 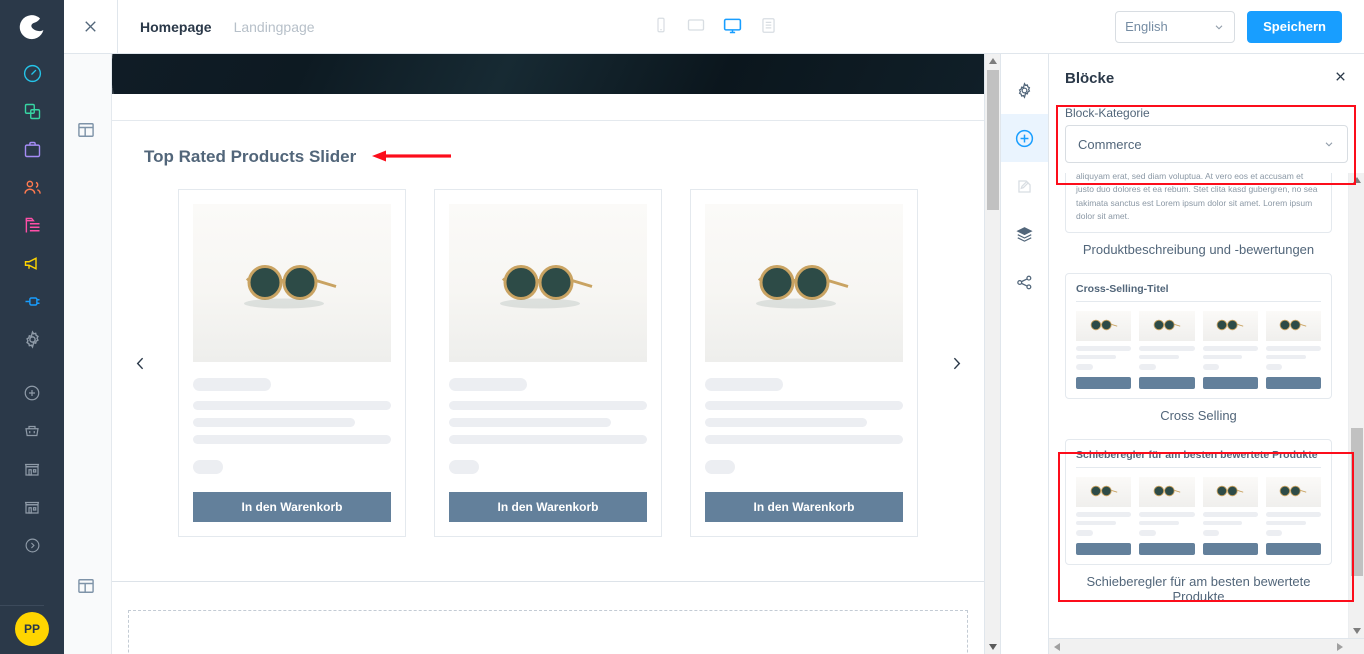 What do you see at coordinates (1198, 335) in the screenshot?
I see `block-preview-cross-selling: Cross-Selling-Titel` at bounding box center [1198, 335].